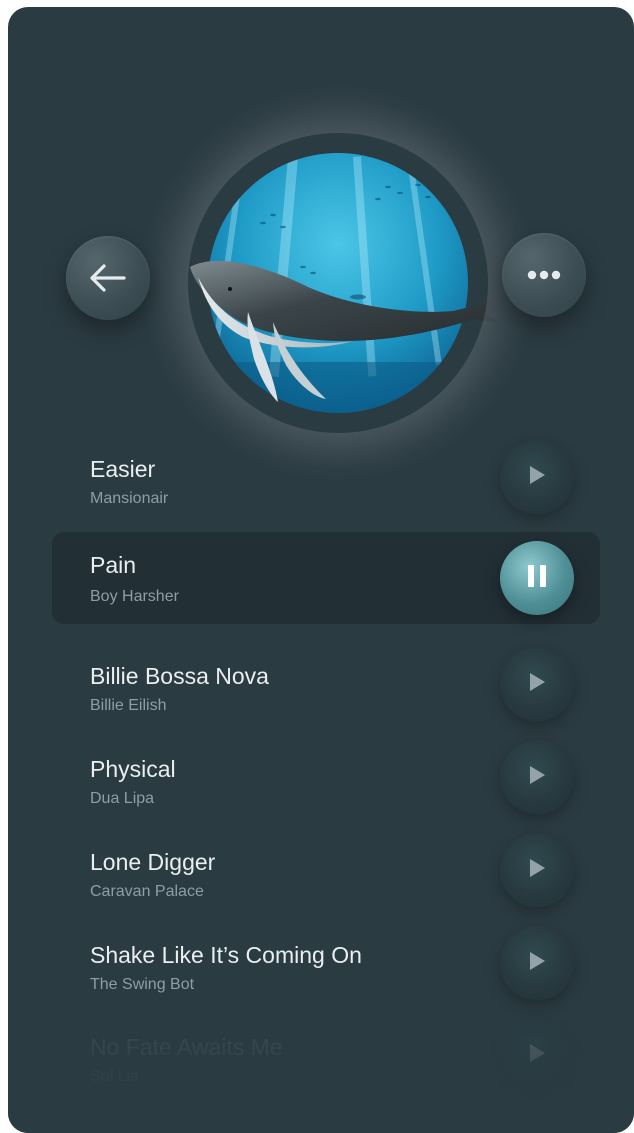 This screenshot has width=634, height=1133. I want to click on ellipsis-icon, so click(544, 275).